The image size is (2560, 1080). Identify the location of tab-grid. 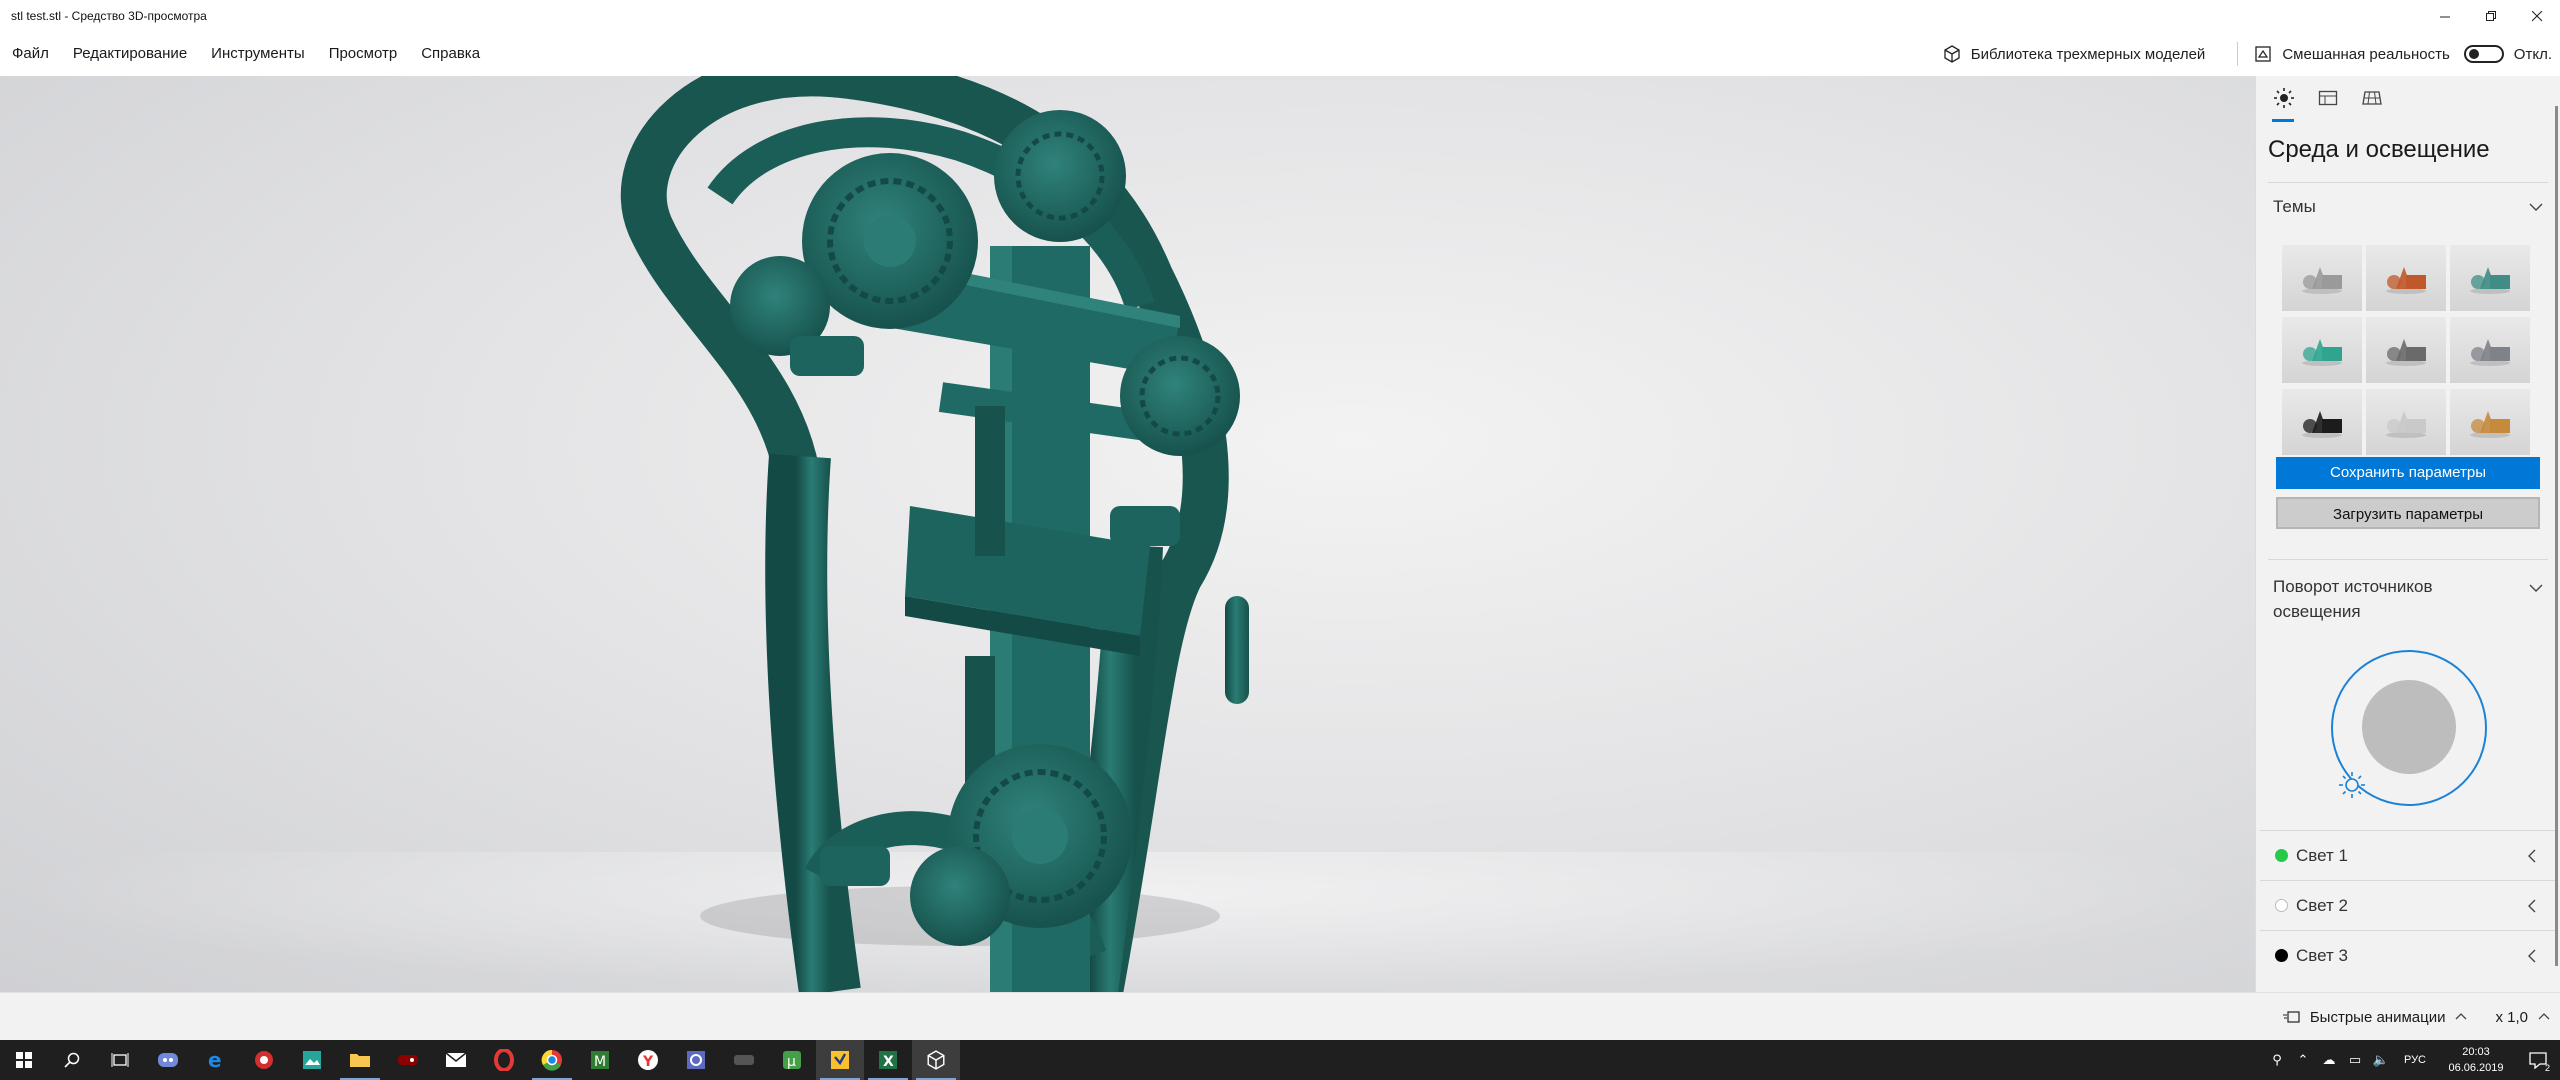
(2372, 105).